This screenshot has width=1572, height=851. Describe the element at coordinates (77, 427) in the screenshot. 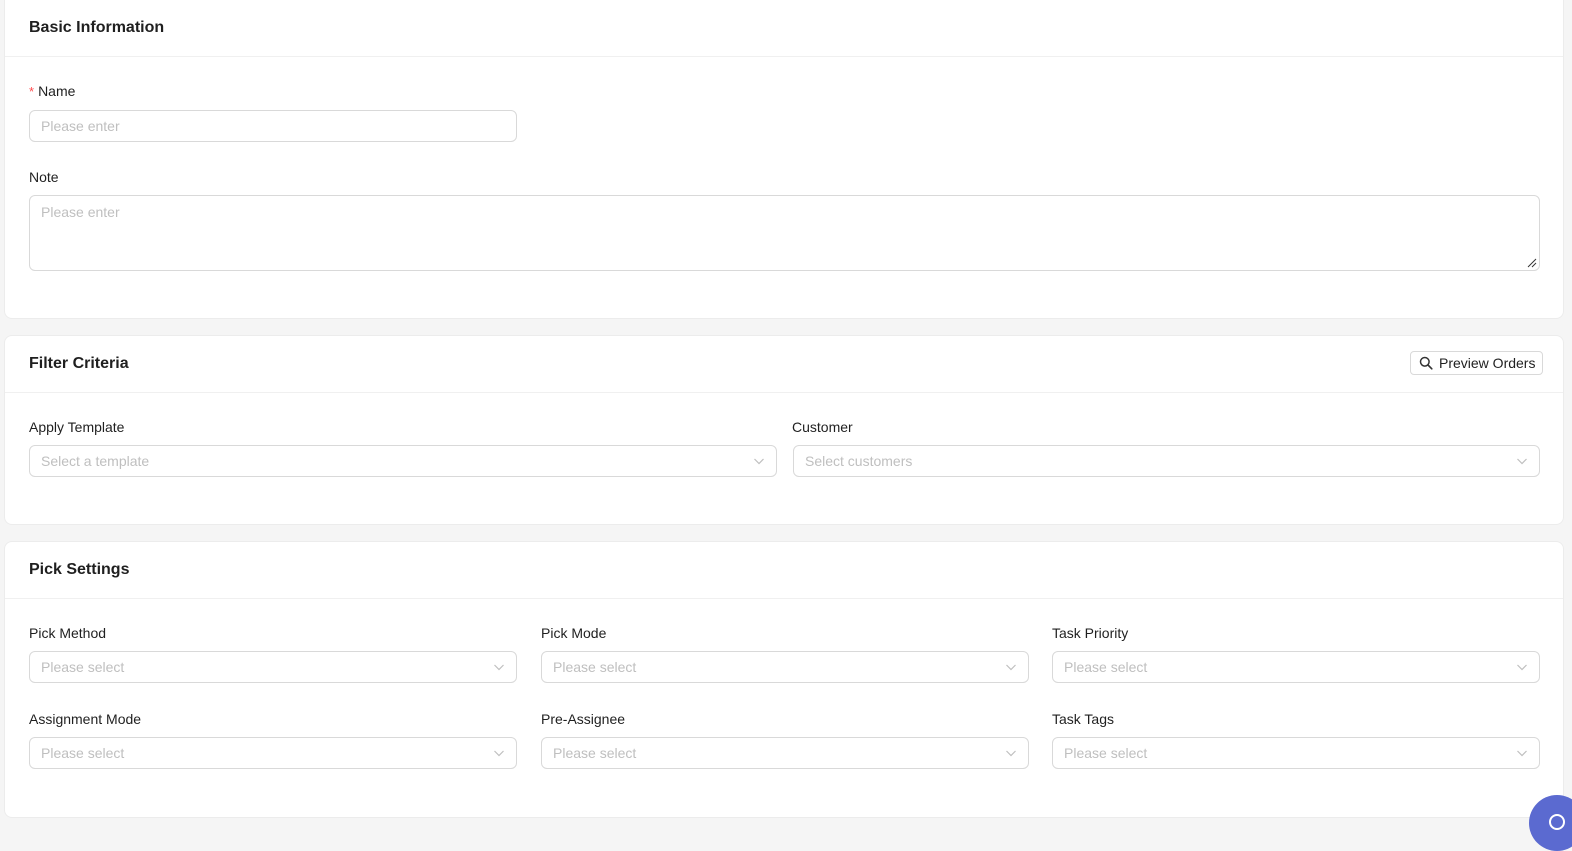

I see `apply-template-label: Apply Template` at that location.